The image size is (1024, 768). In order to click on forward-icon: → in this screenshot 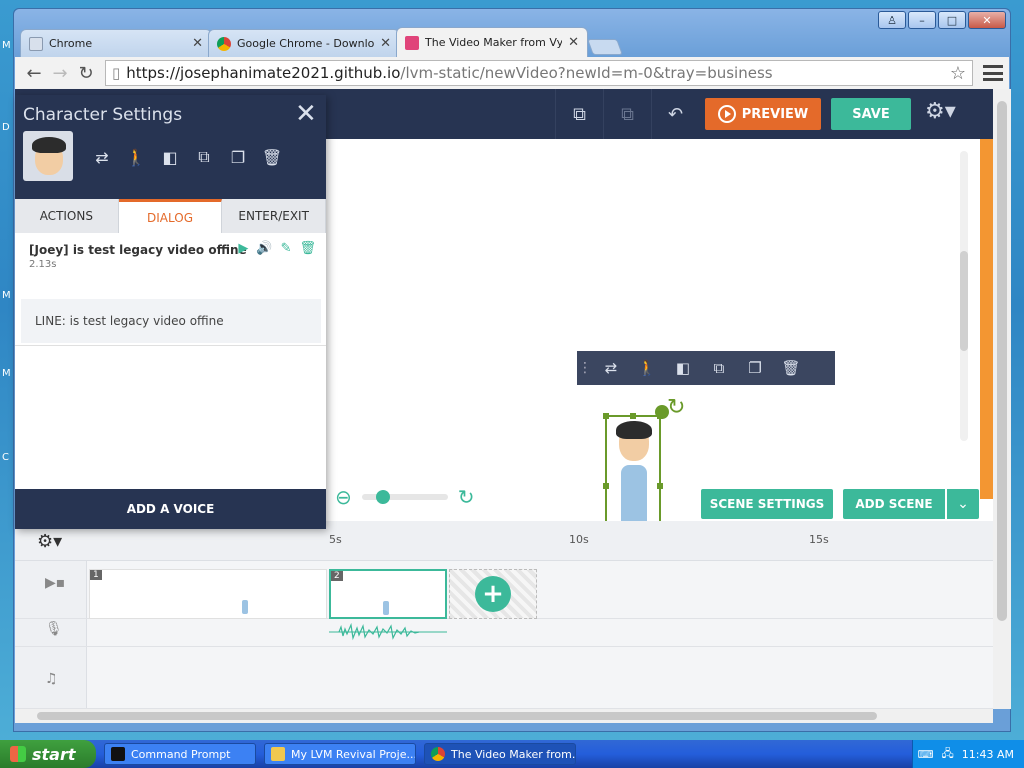, I will do `click(60, 73)`.